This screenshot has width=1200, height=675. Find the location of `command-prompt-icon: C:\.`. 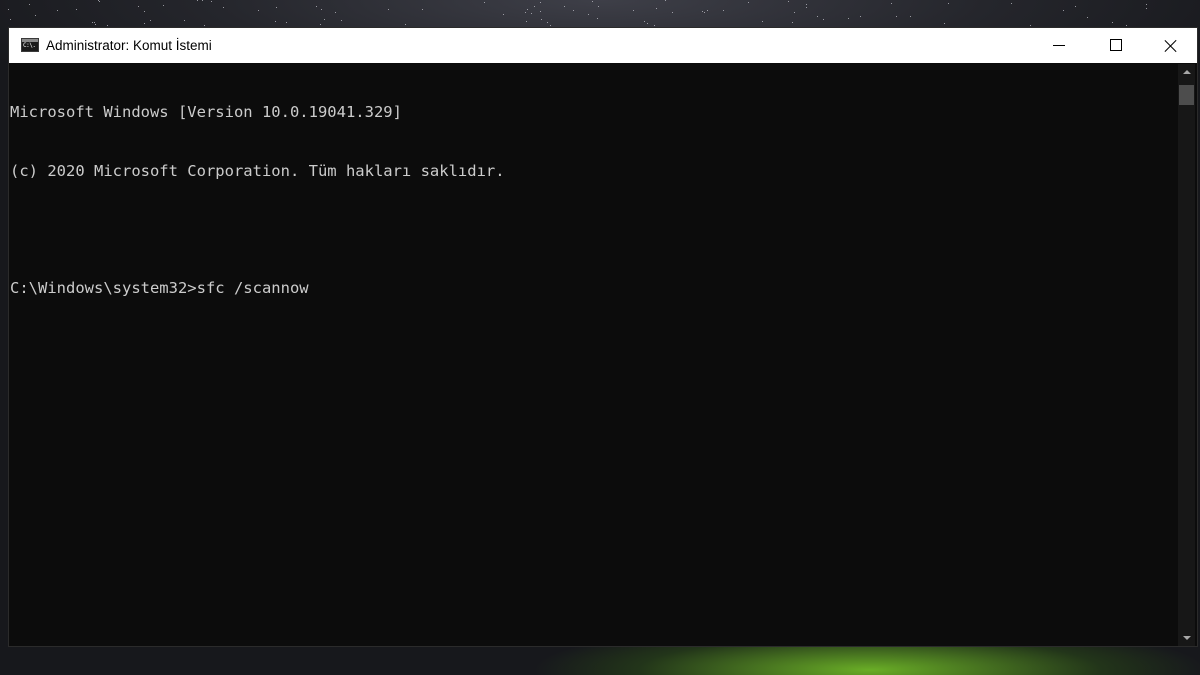

command-prompt-icon: C:\. is located at coordinates (30, 45).